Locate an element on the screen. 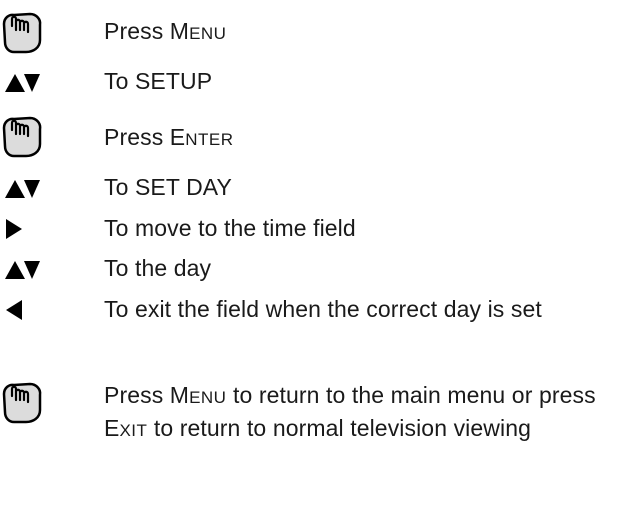  step-1-text: Press MENU is located at coordinates (165, 31).